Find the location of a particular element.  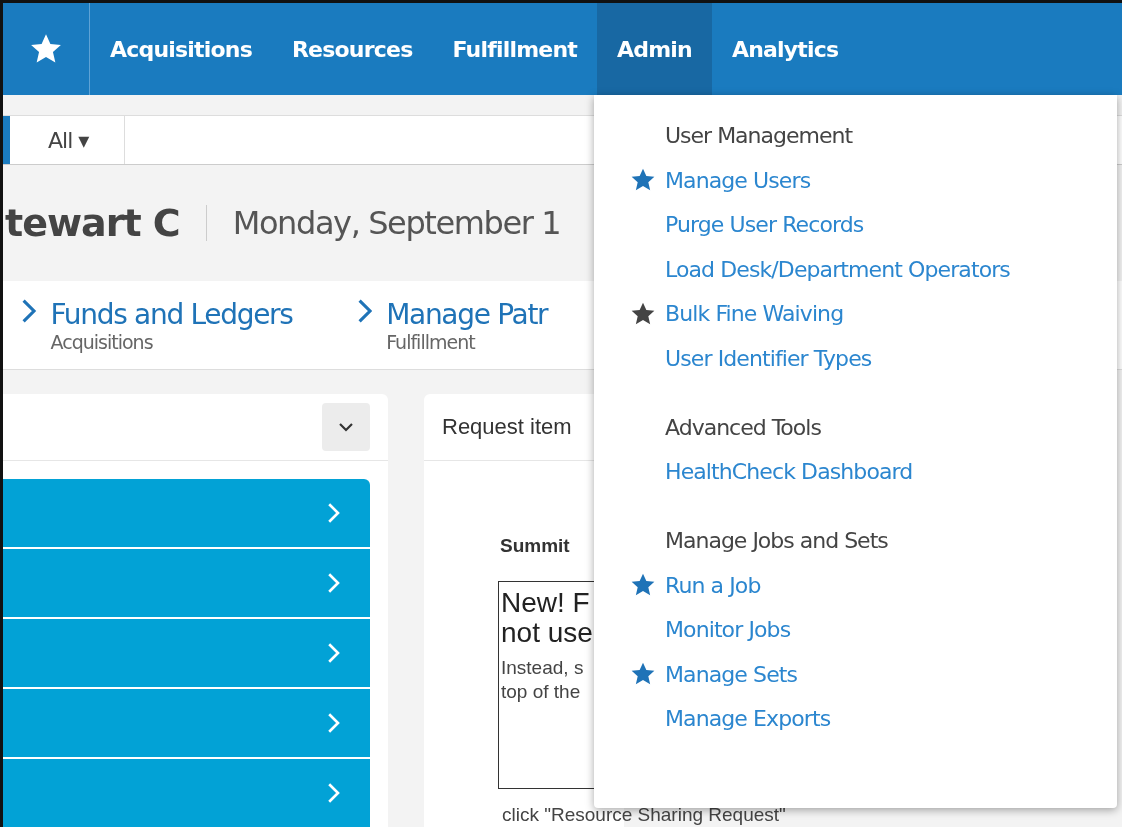

widget-title: Request item is located at coordinates (507, 427).